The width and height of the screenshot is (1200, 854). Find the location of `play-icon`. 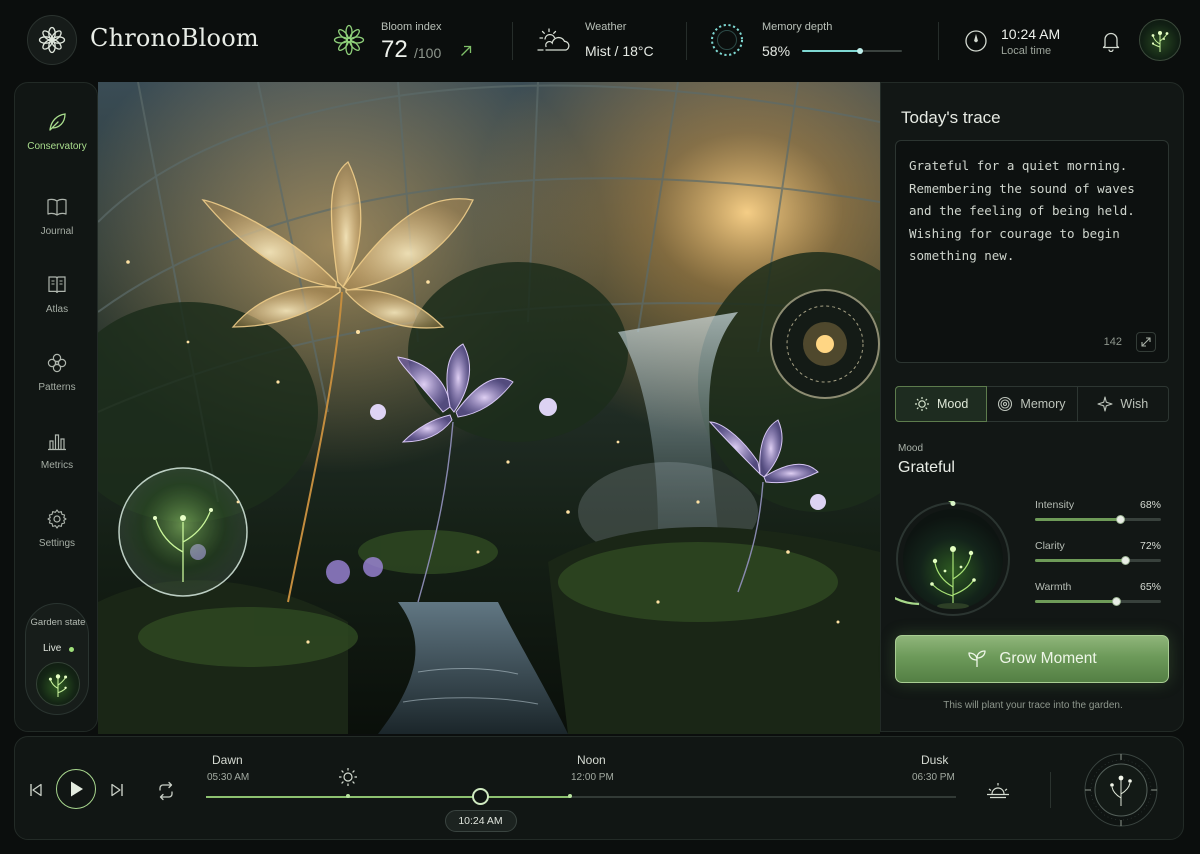

play-icon is located at coordinates (77, 789).